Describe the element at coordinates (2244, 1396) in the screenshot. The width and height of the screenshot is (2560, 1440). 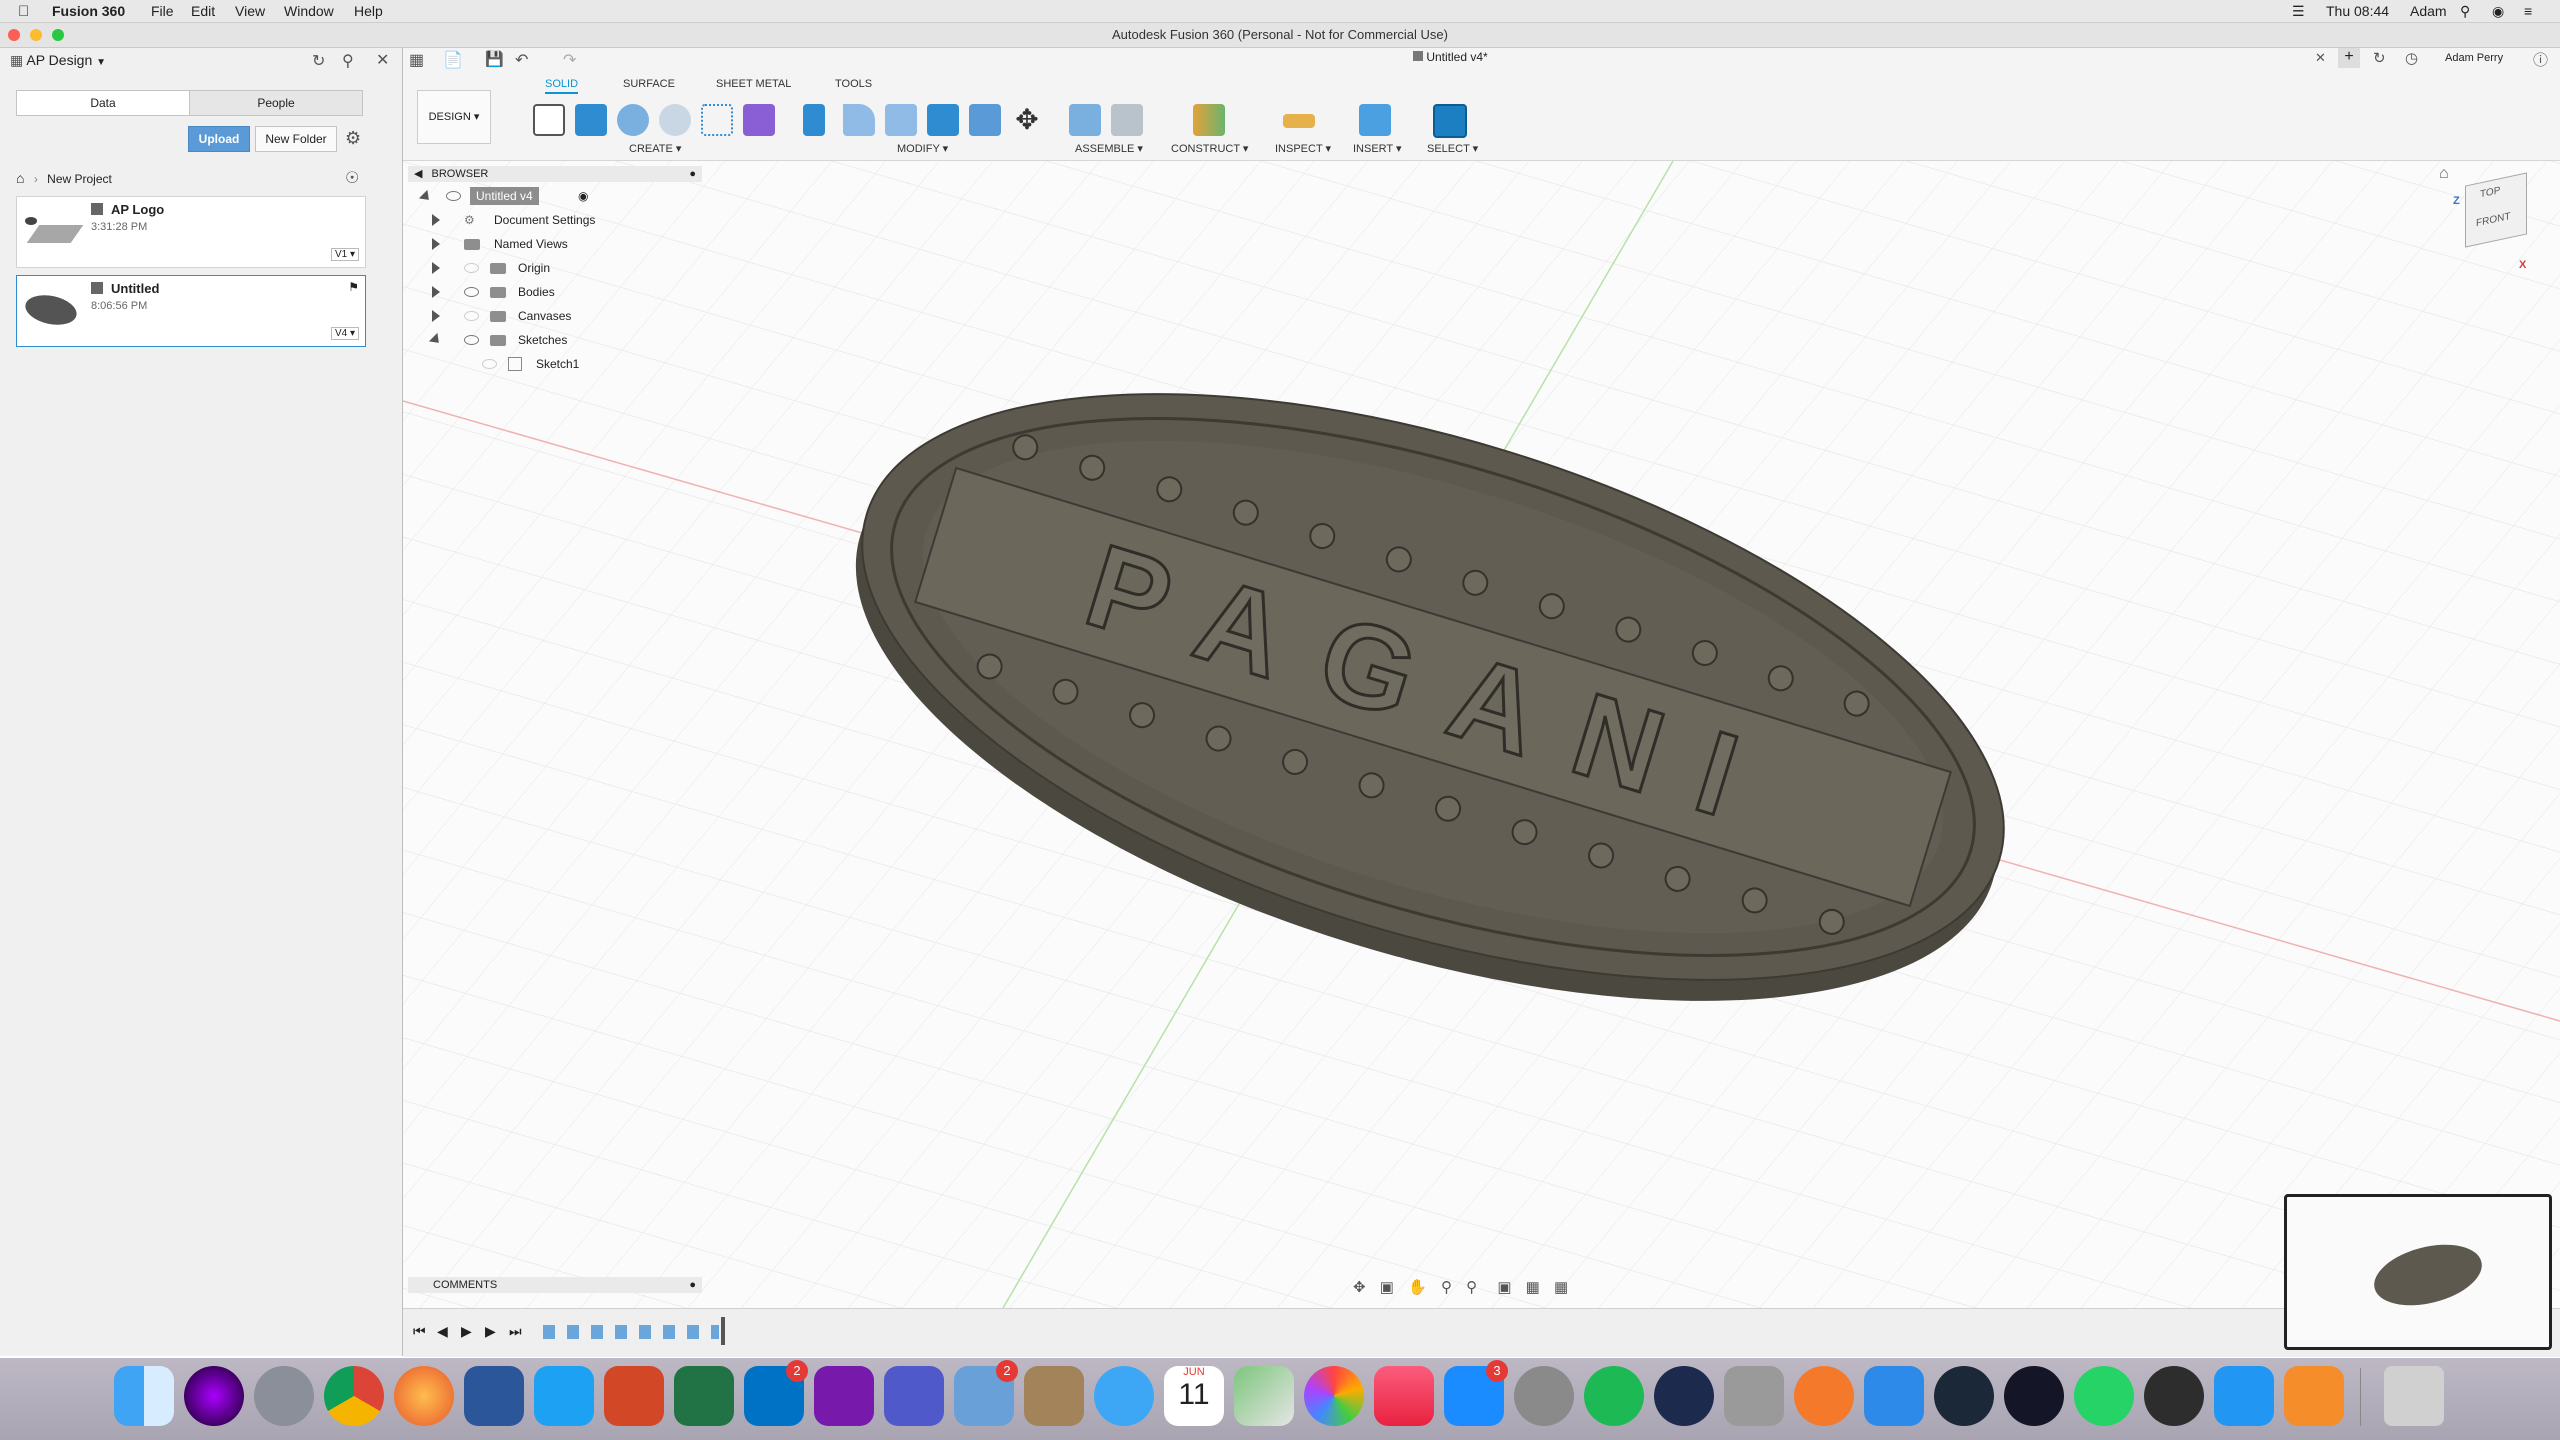
I see `cleanmymac-icon` at that location.